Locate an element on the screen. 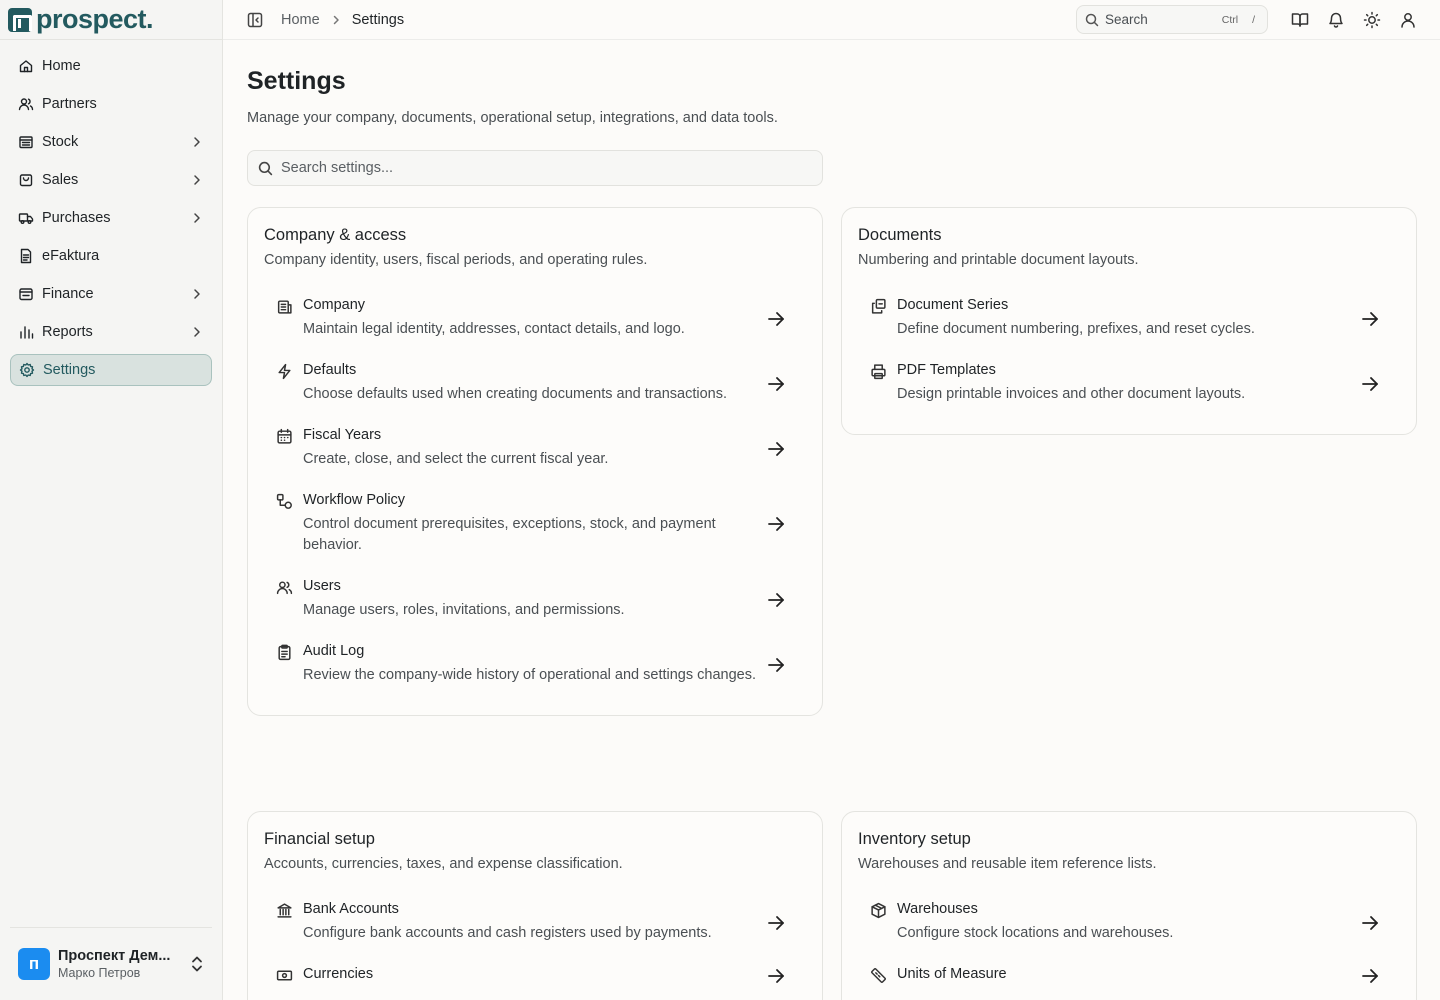  gear-icon is located at coordinates (27, 370).